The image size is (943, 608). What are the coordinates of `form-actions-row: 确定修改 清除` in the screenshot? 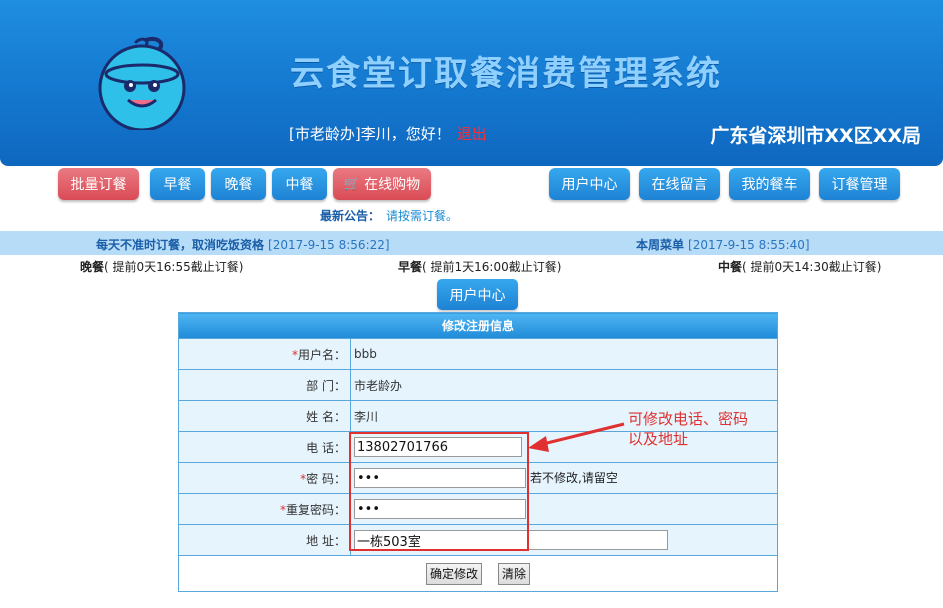 It's located at (478, 573).